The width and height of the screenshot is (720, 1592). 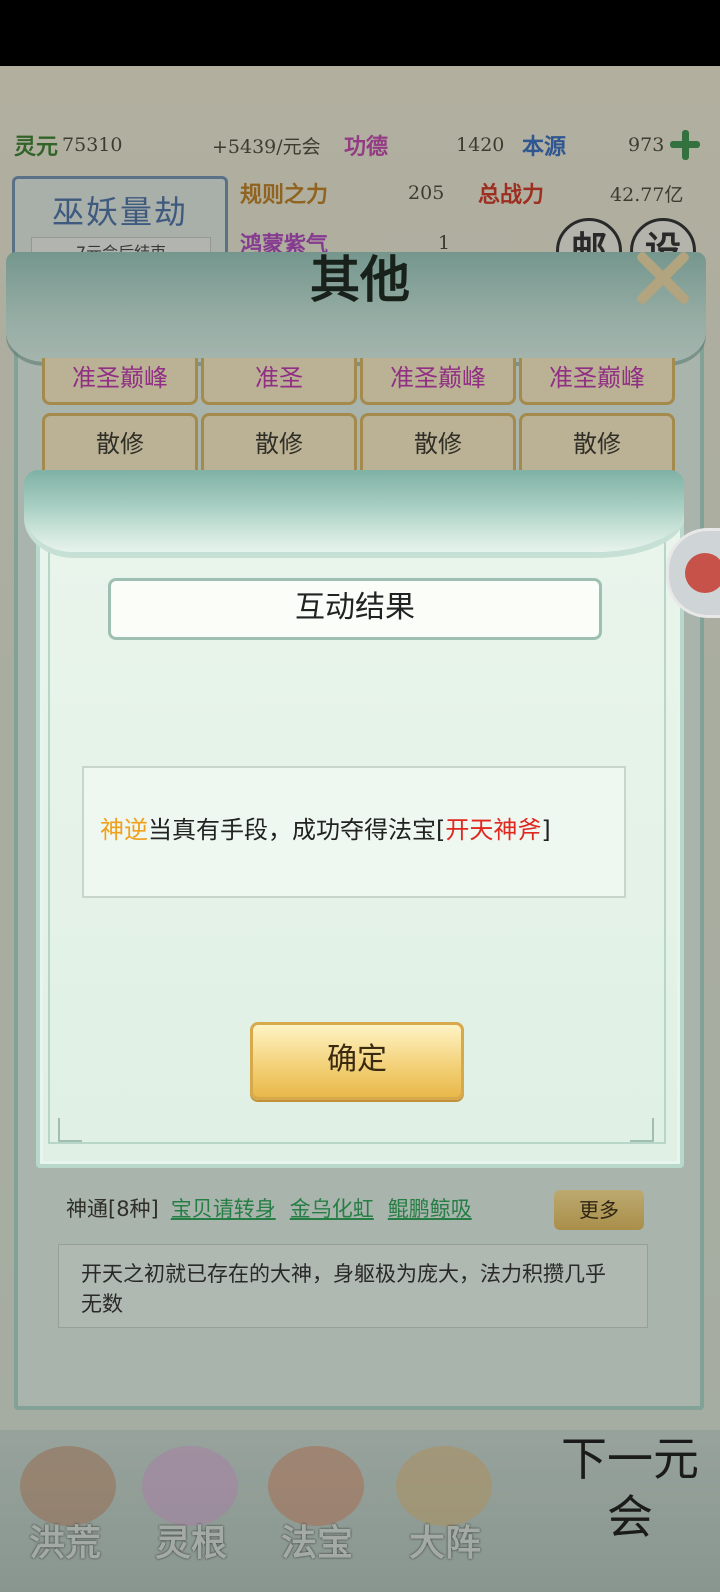 I want to click on badge-icon, so click(x=702, y=573).